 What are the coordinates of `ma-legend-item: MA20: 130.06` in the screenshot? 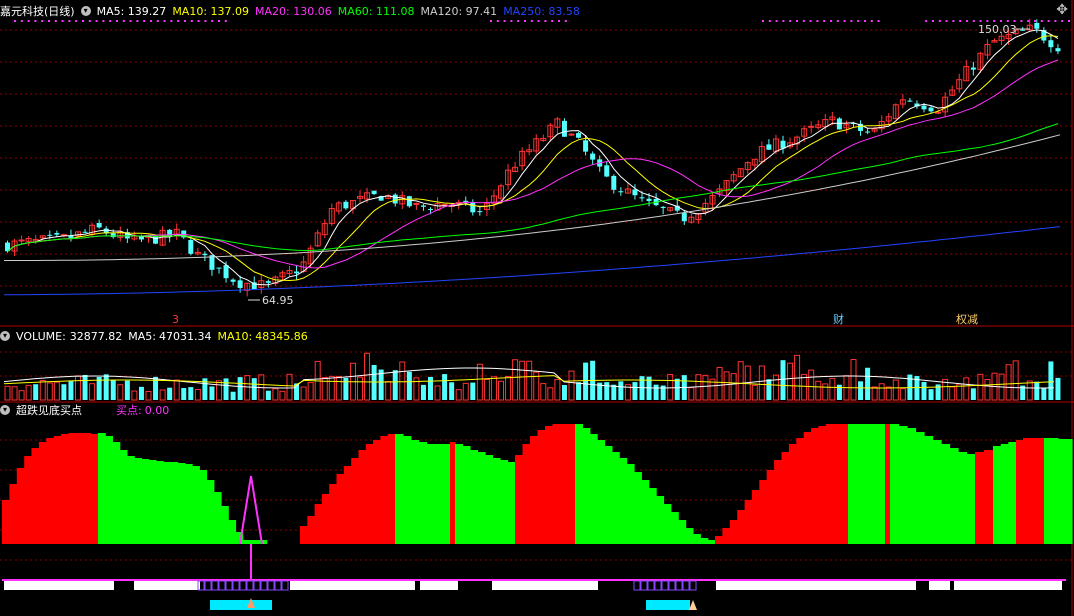 It's located at (293, 11).